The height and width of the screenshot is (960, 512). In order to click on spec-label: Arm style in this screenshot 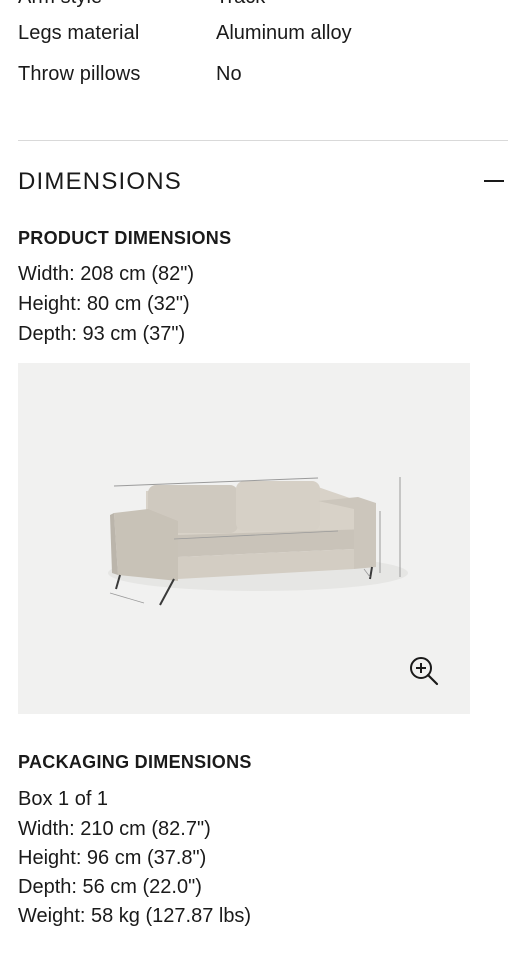, I will do `click(60, 4)`.